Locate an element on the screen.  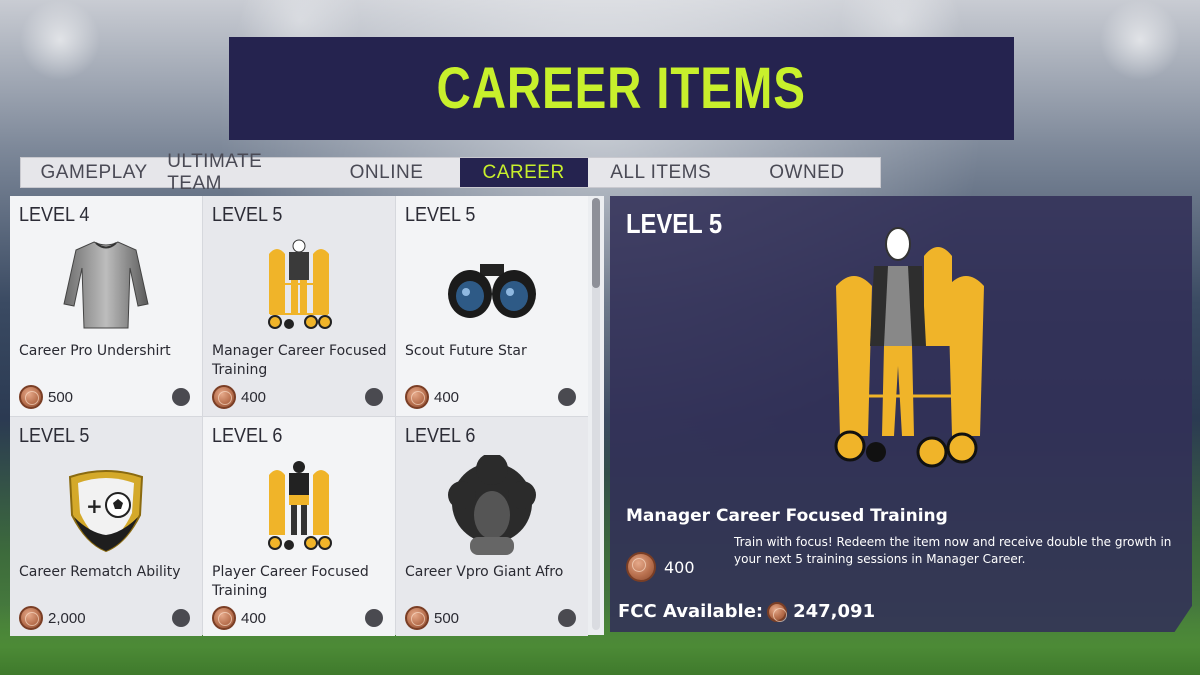
item-name: Scout Future Star is located at coordinates (466, 351).